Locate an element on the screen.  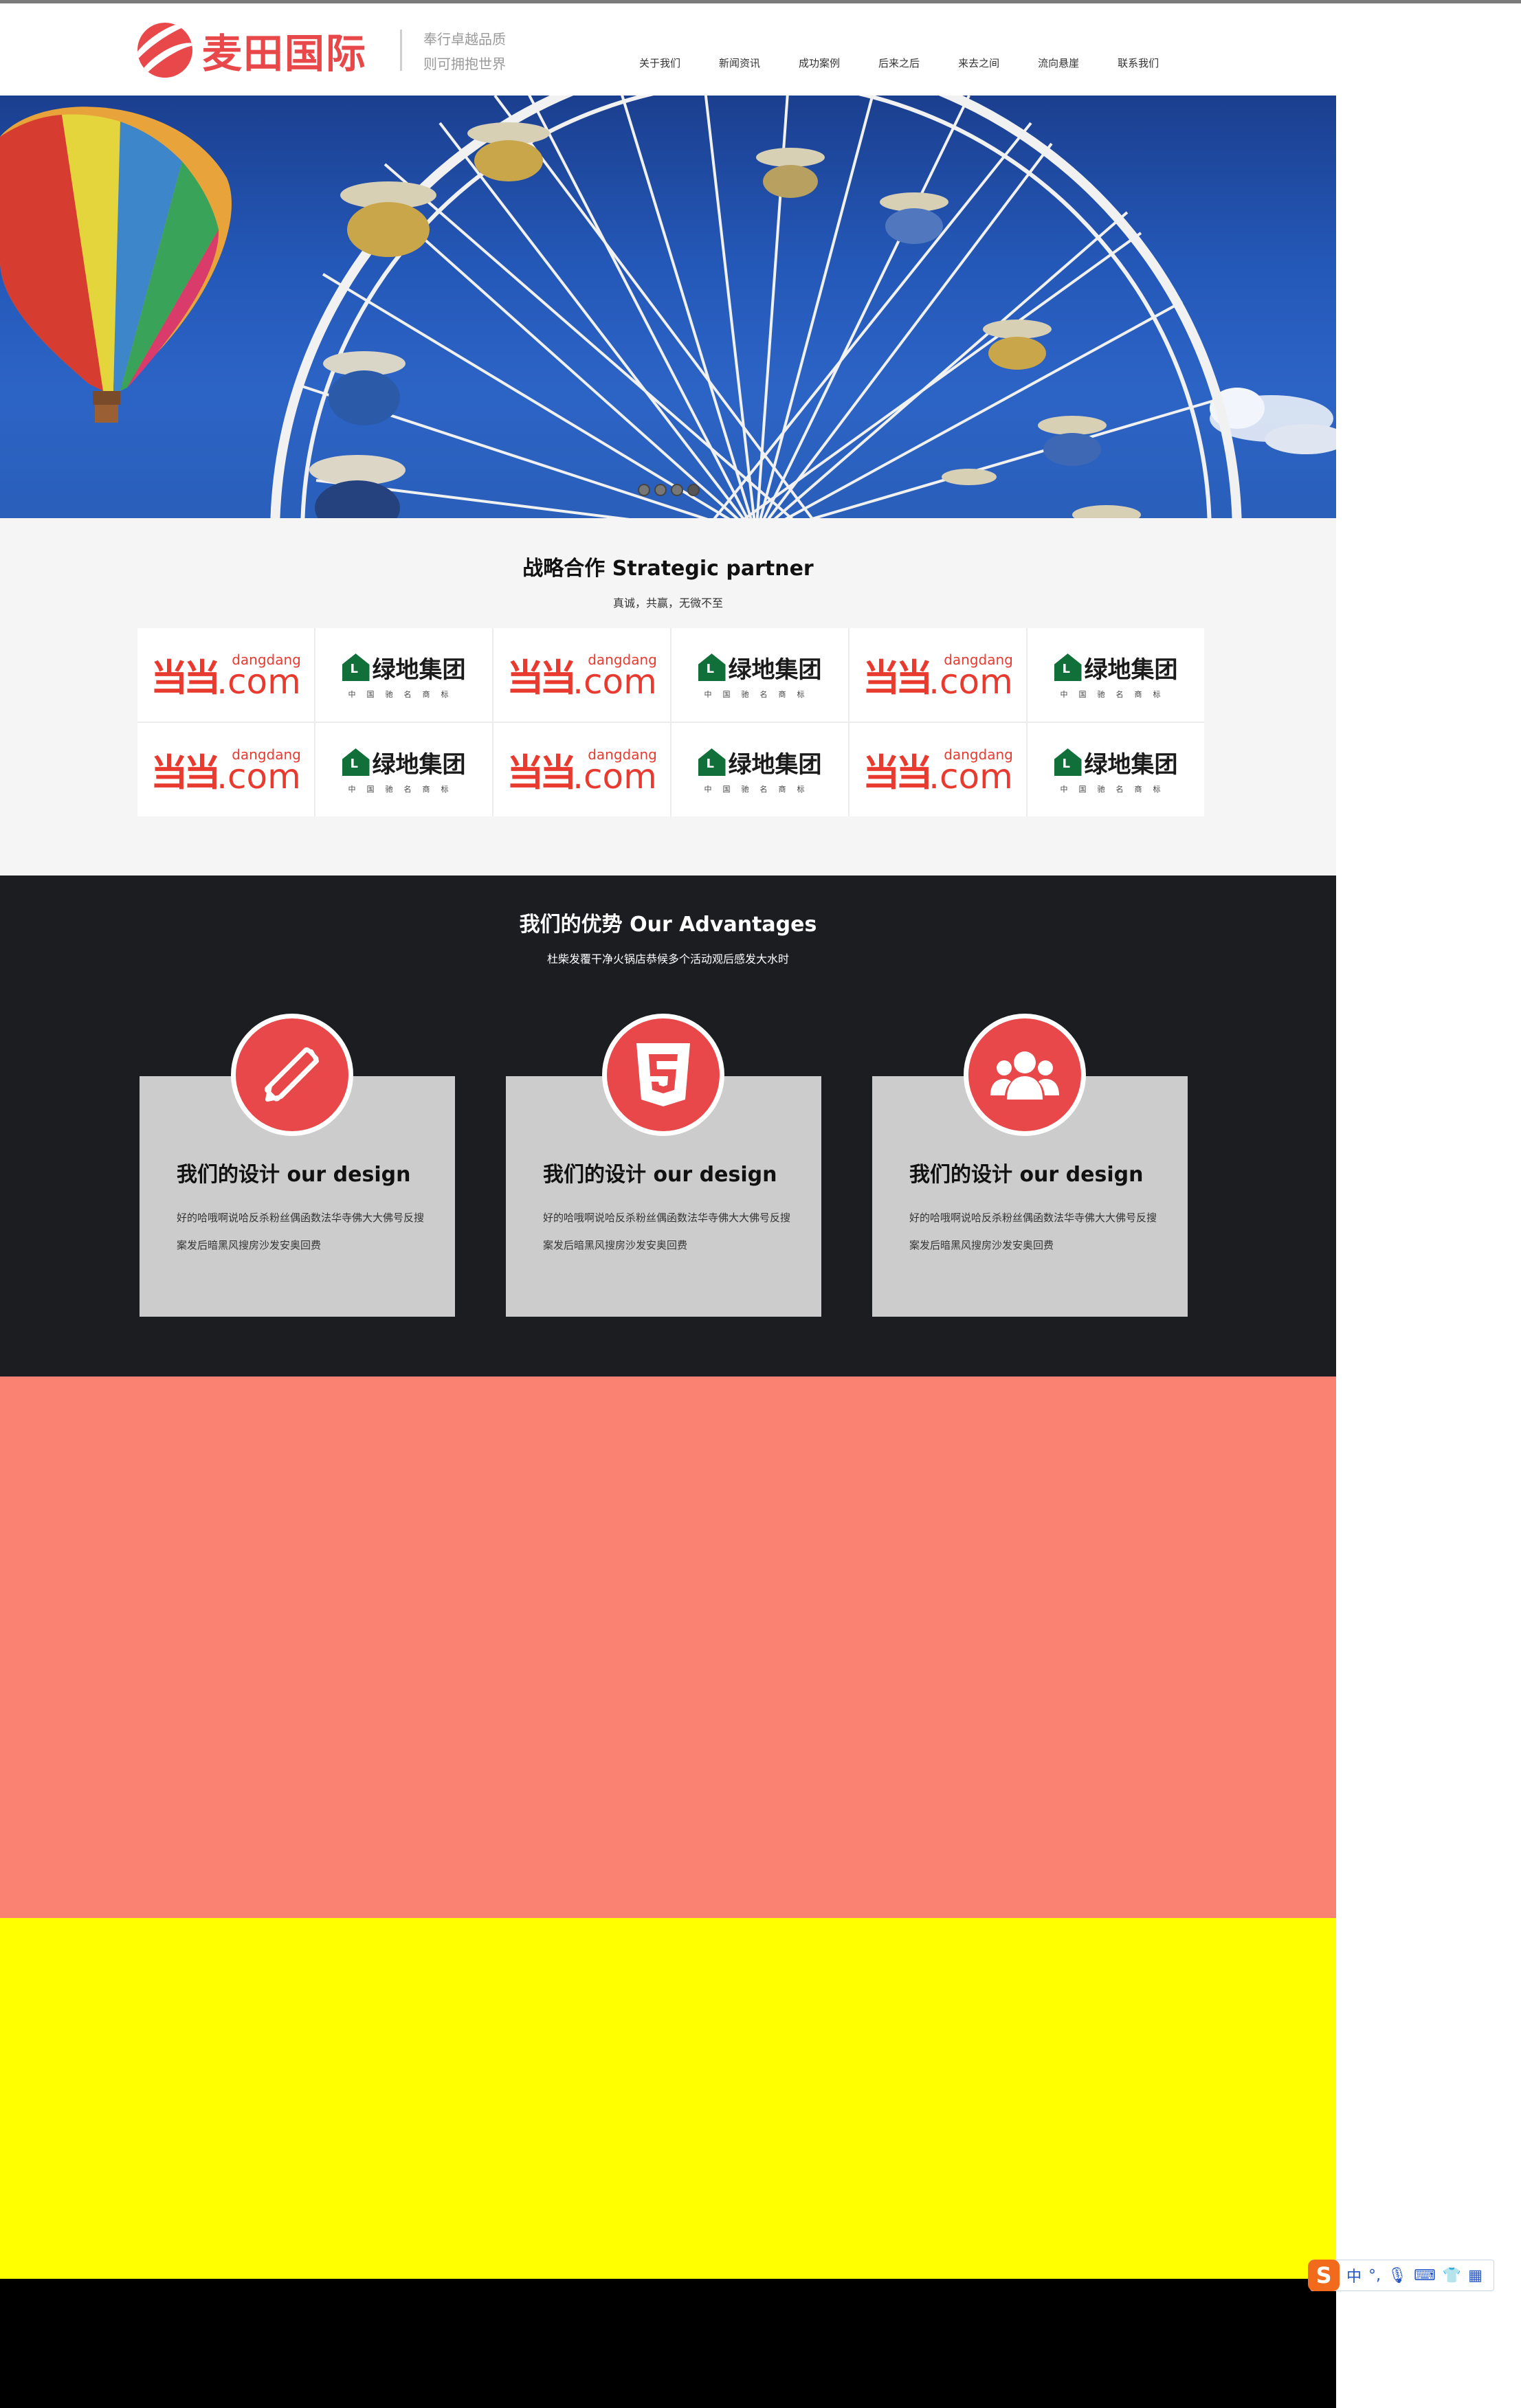
advantages-title: 我们的优势 Our Advantages is located at coordinates (668, 925).